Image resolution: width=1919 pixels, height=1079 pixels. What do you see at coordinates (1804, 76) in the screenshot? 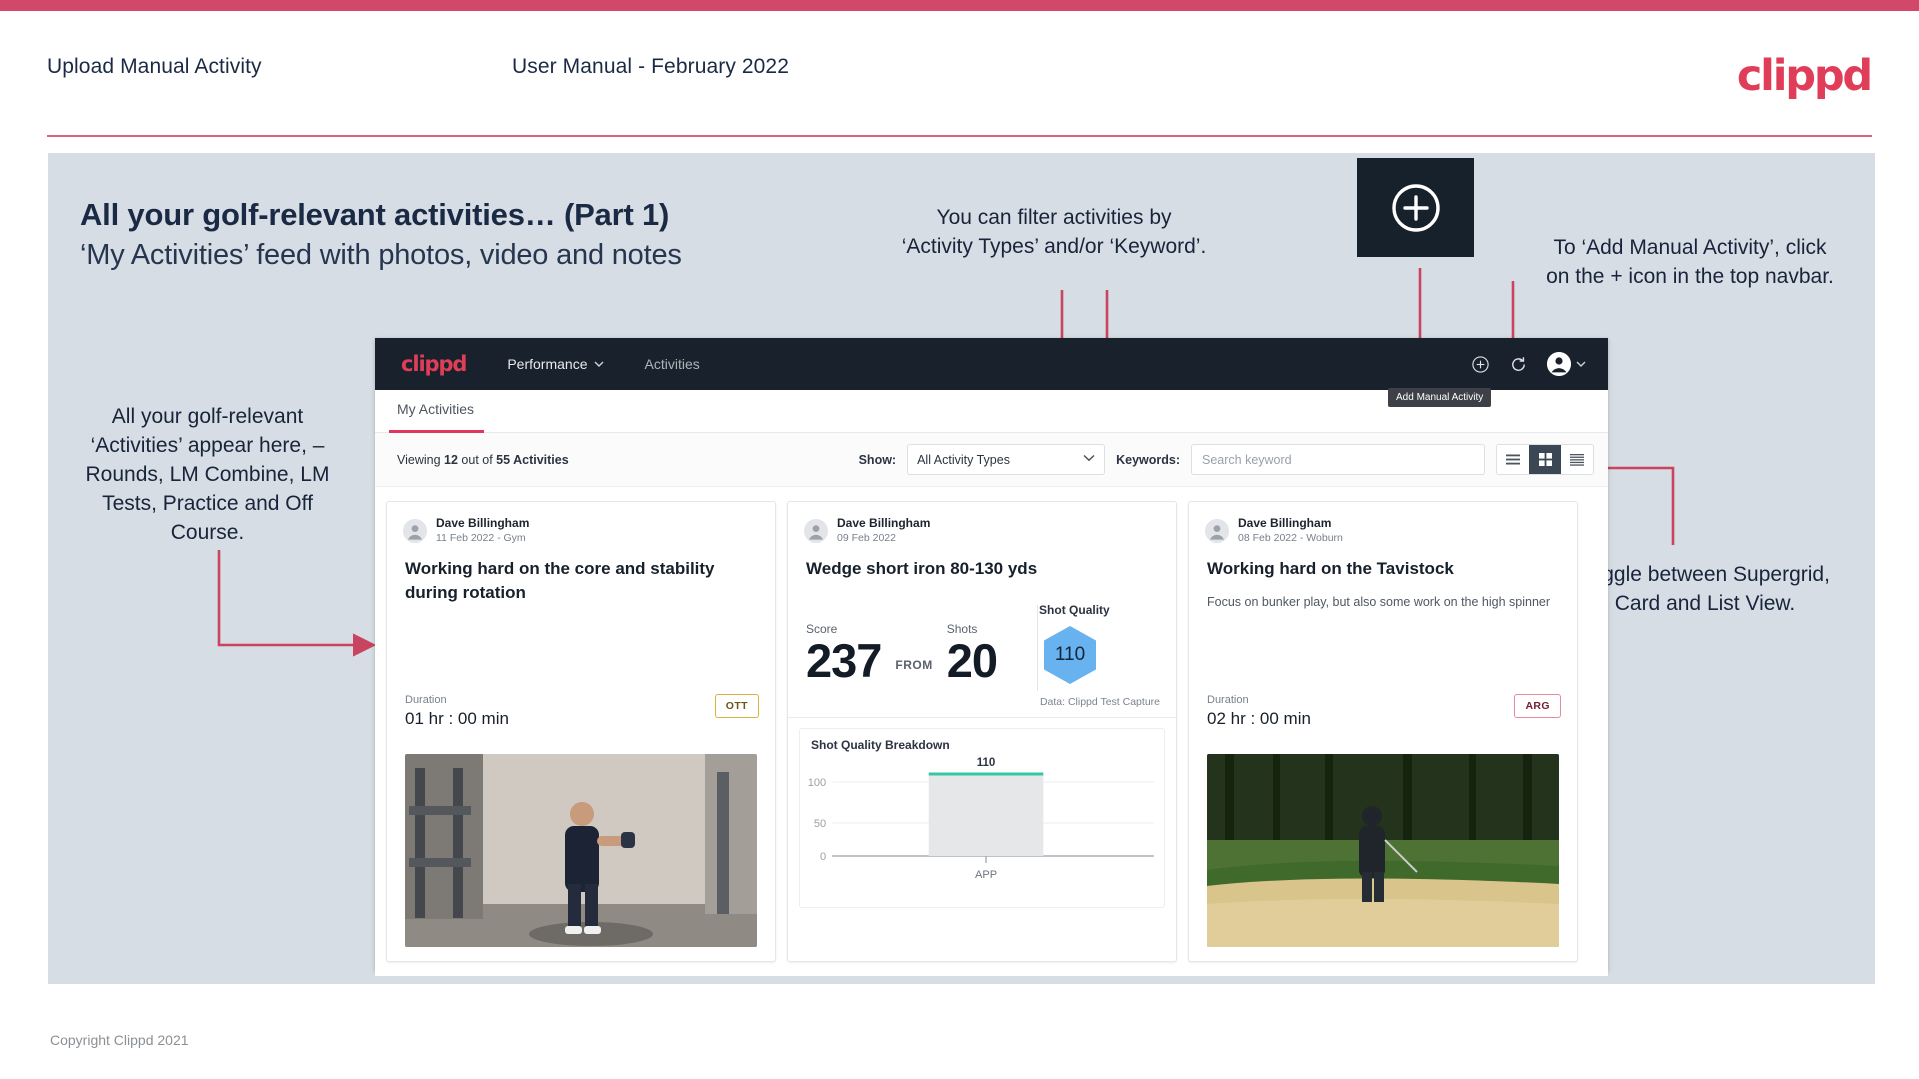
I see `clippd-logo: clippd` at bounding box center [1804, 76].